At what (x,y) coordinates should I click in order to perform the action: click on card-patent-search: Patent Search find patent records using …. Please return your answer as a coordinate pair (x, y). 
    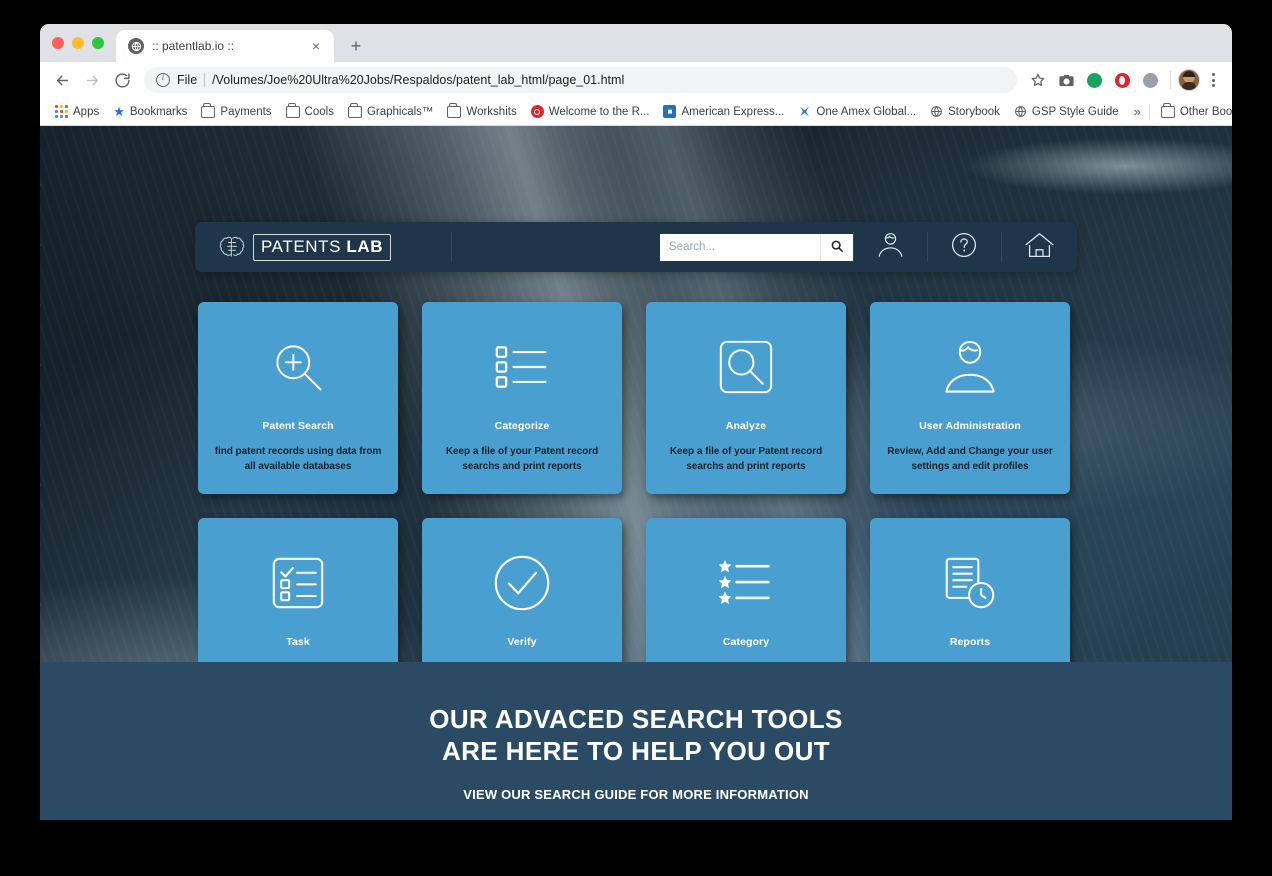
    Looking at the image, I should click on (298, 398).